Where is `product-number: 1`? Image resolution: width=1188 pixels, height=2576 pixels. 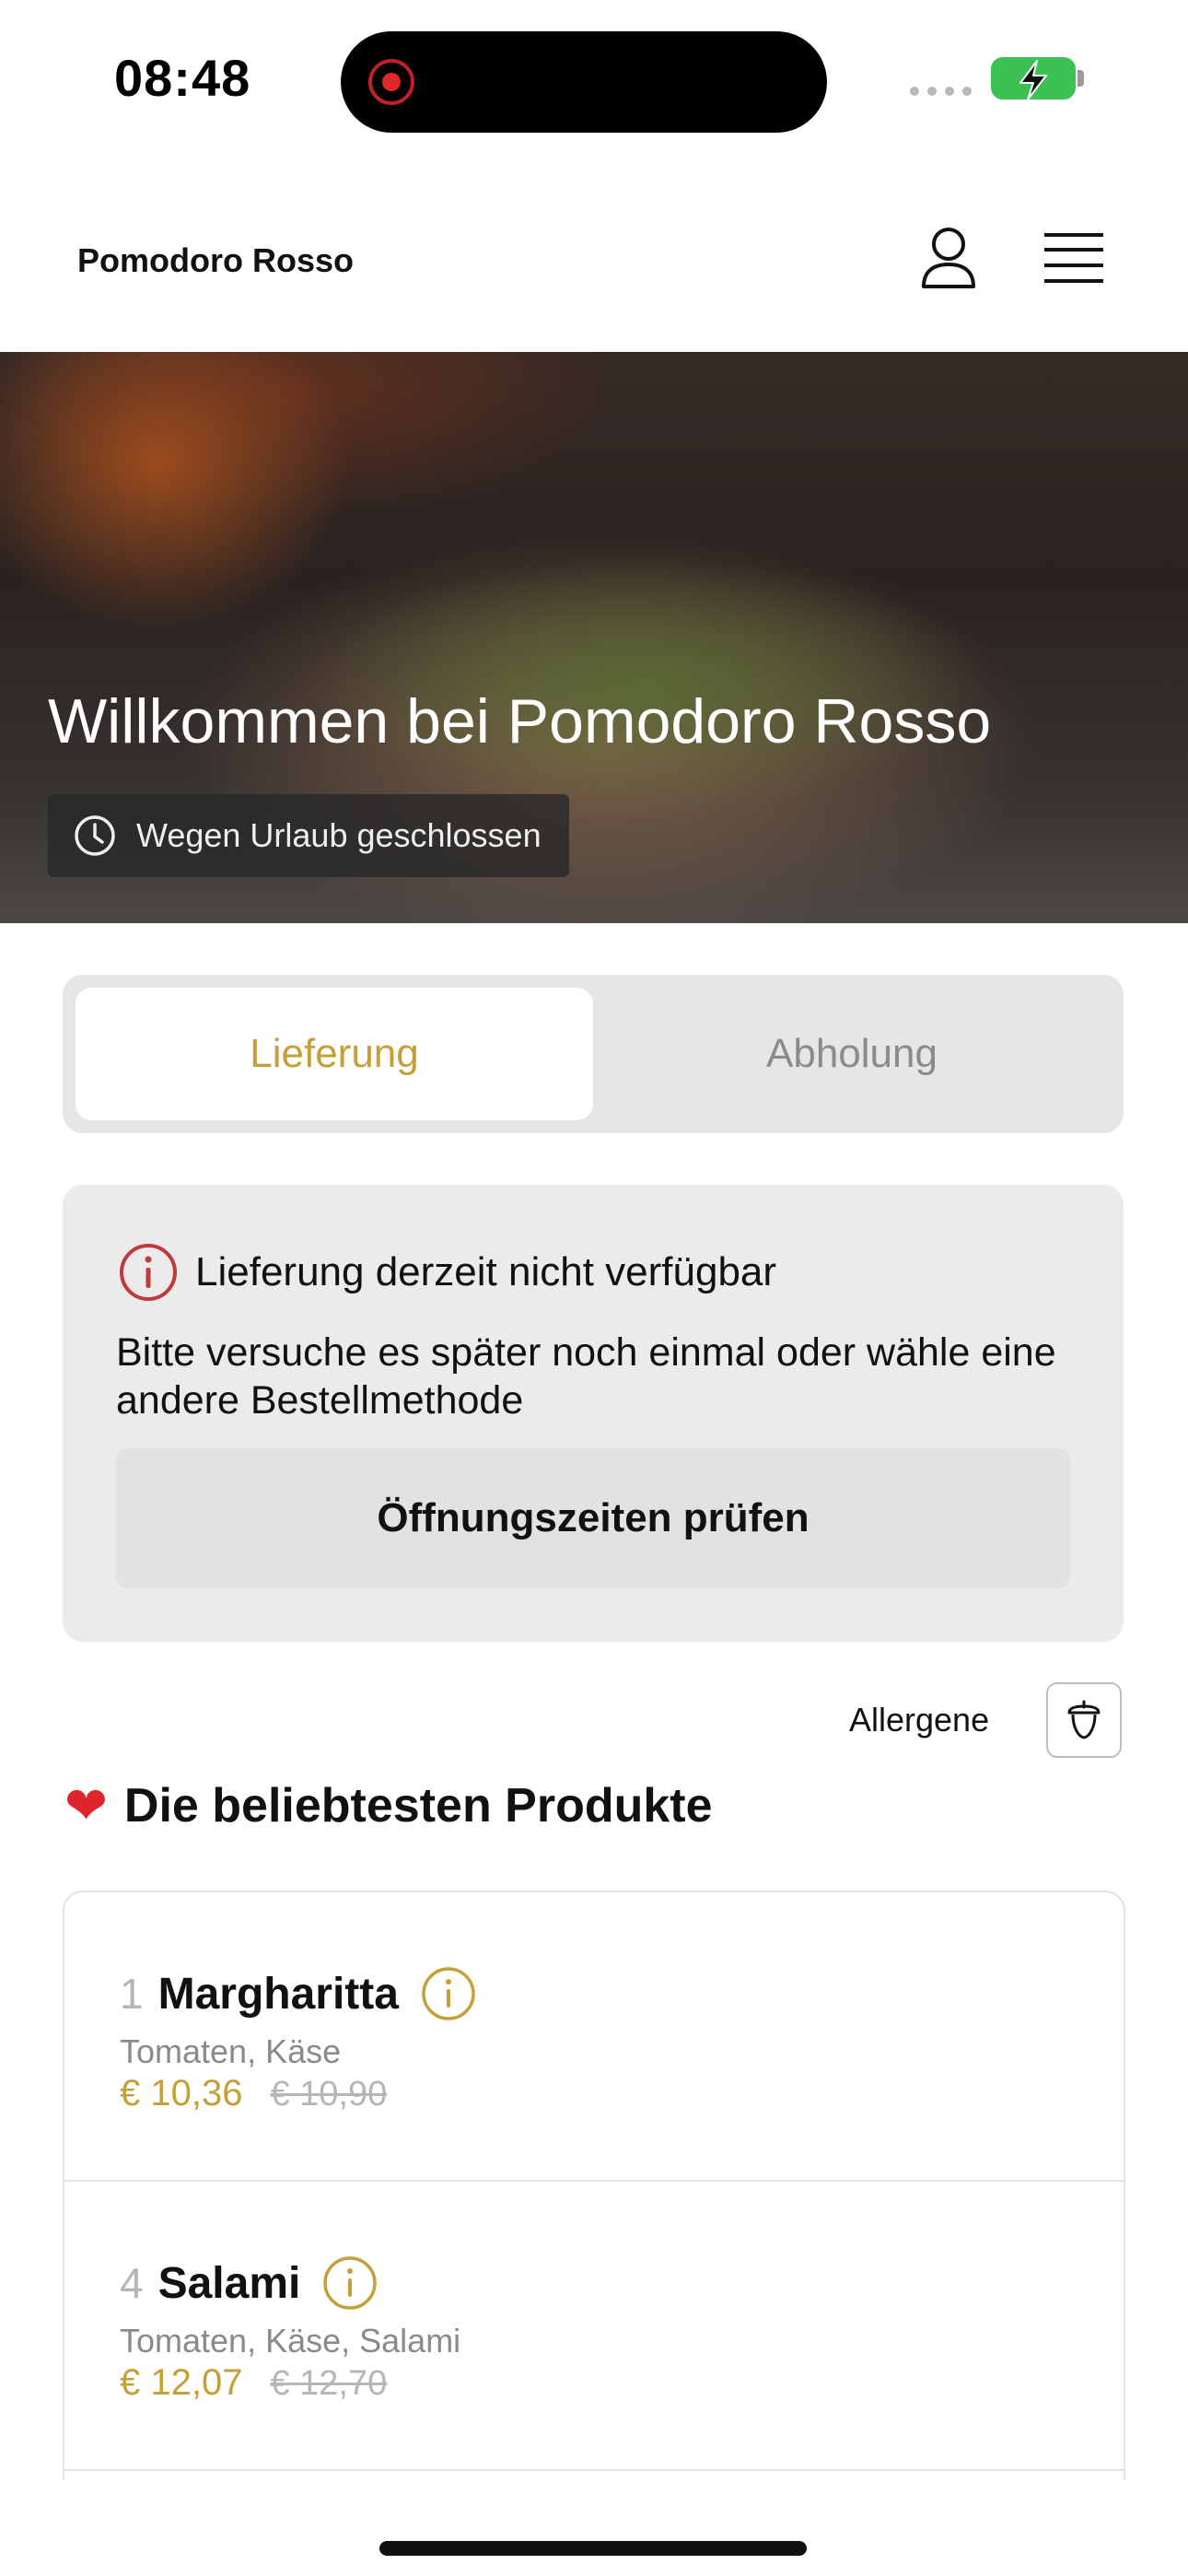 product-number: 1 is located at coordinates (132, 1994).